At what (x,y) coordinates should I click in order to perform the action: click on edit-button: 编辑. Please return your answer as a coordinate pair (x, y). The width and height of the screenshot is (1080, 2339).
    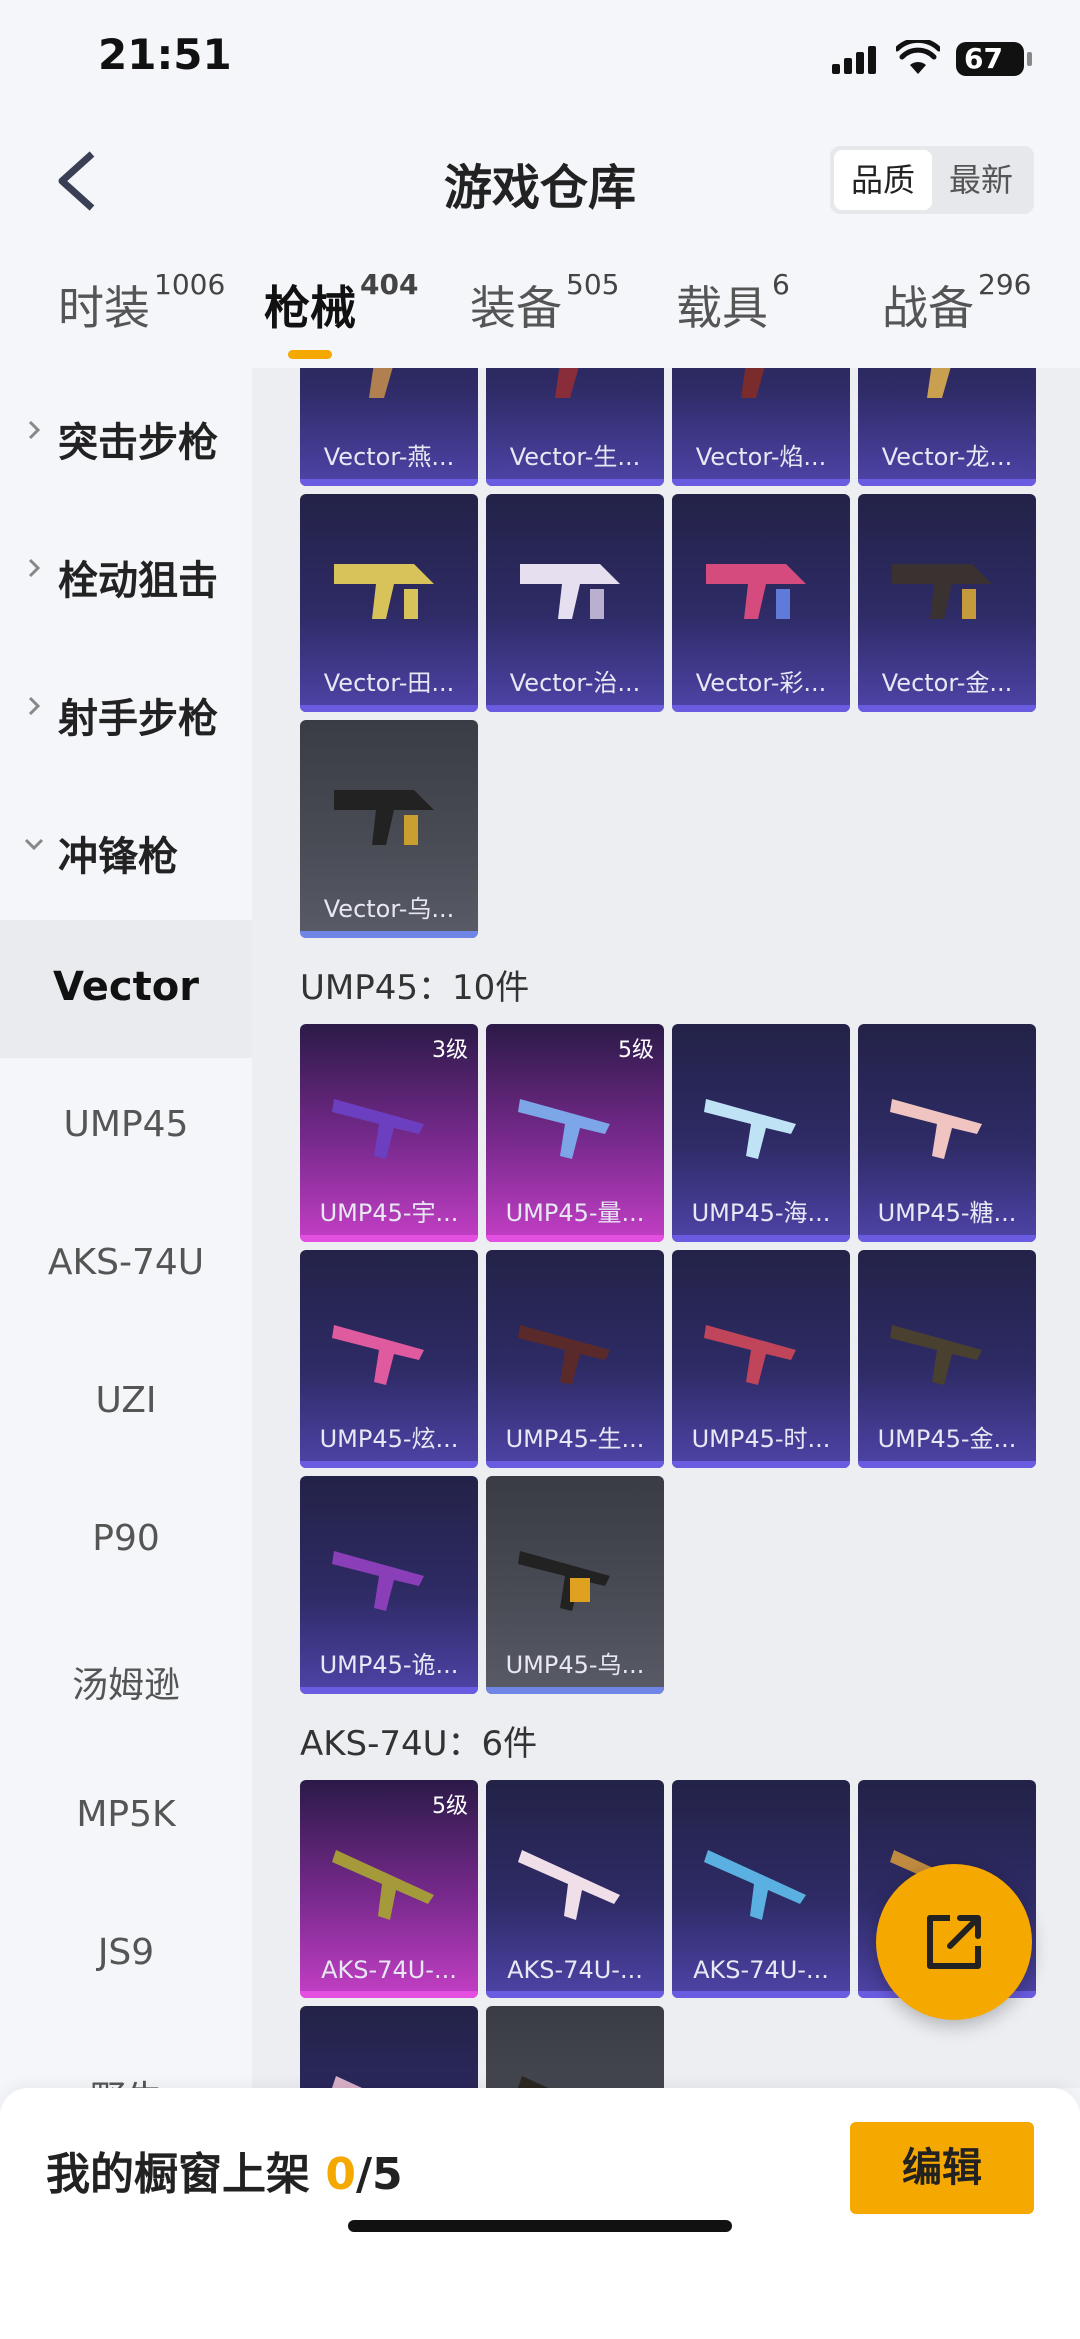
    Looking at the image, I should click on (942, 2168).